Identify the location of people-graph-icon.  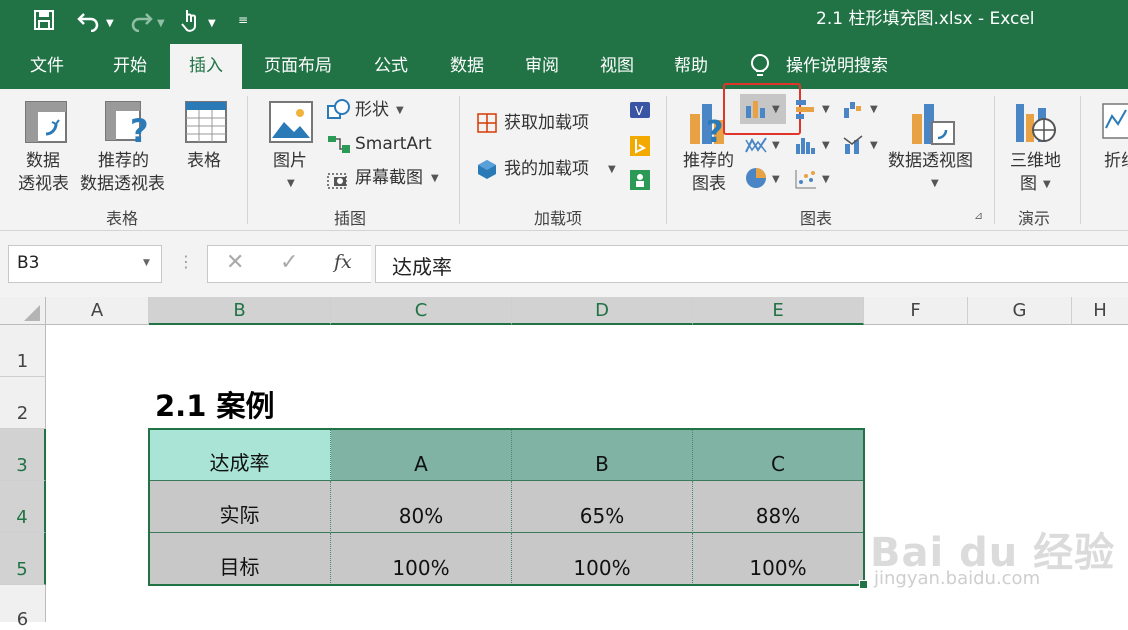
(640, 180).